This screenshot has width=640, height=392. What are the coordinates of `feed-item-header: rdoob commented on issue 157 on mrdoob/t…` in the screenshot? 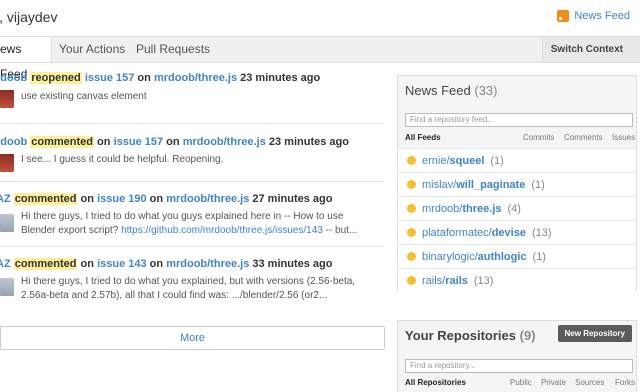 It's located at (174, 142).